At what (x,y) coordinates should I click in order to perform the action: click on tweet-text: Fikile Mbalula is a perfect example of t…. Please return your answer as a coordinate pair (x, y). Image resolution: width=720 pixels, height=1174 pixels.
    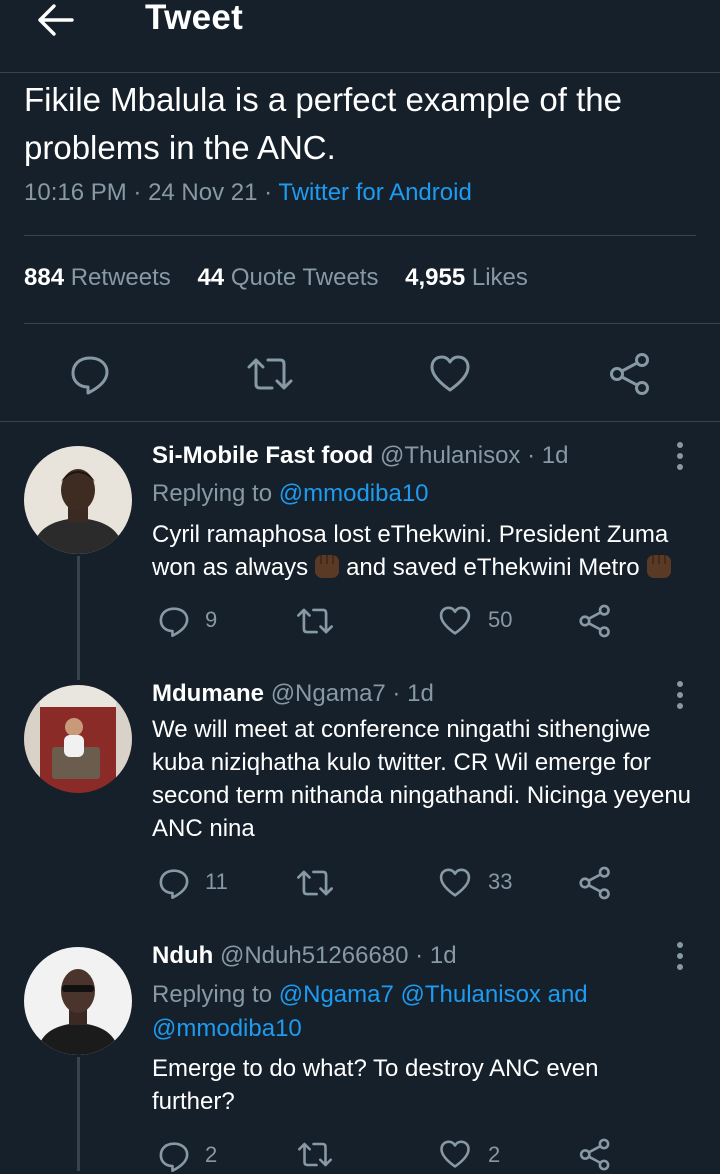
    Looking at the image, I should click on (323, 123).